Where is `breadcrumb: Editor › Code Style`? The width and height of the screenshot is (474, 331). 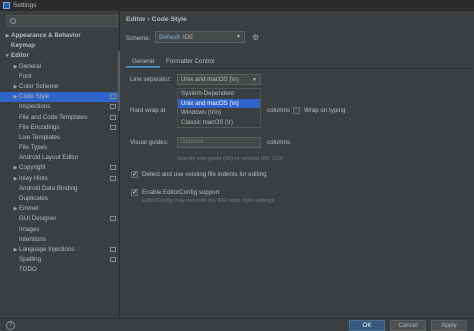 breadcrumb: Editor › Code Style is located at coordinates (156, 19).